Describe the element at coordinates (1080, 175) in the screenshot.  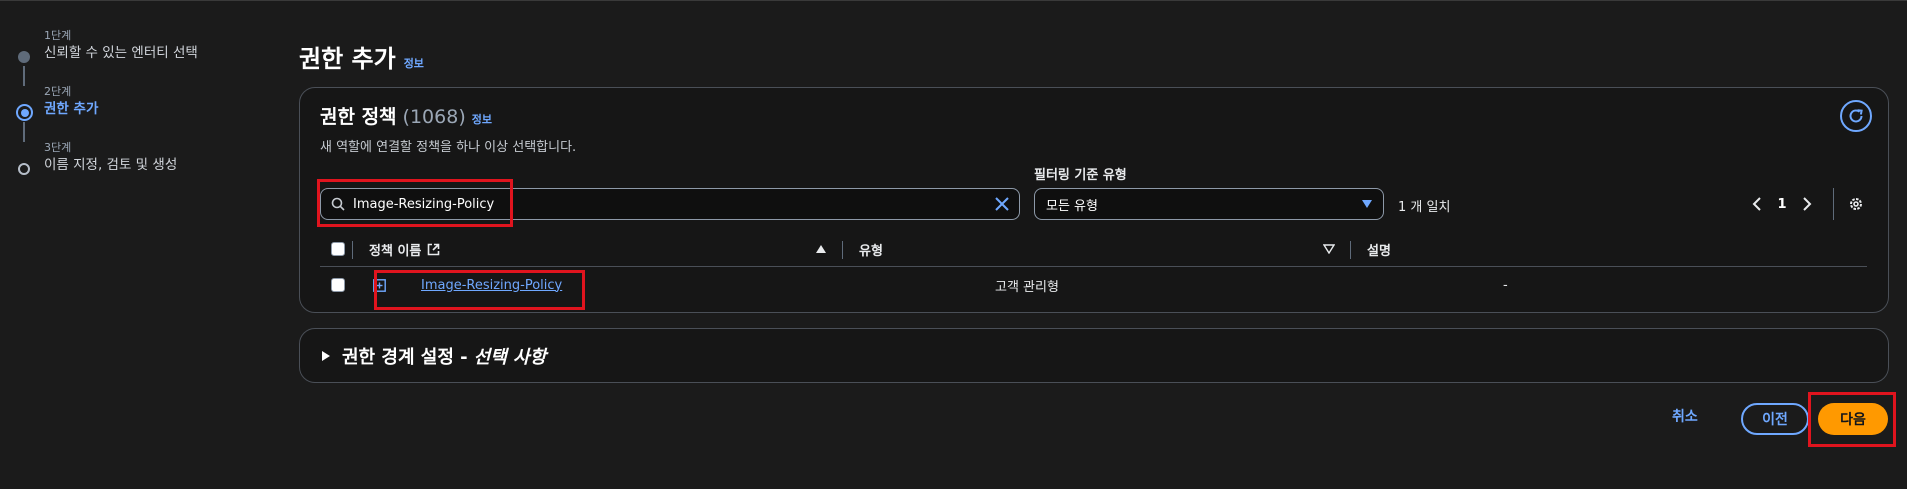
I see `filter-type-label: 필터링 기준 유형` at that location.